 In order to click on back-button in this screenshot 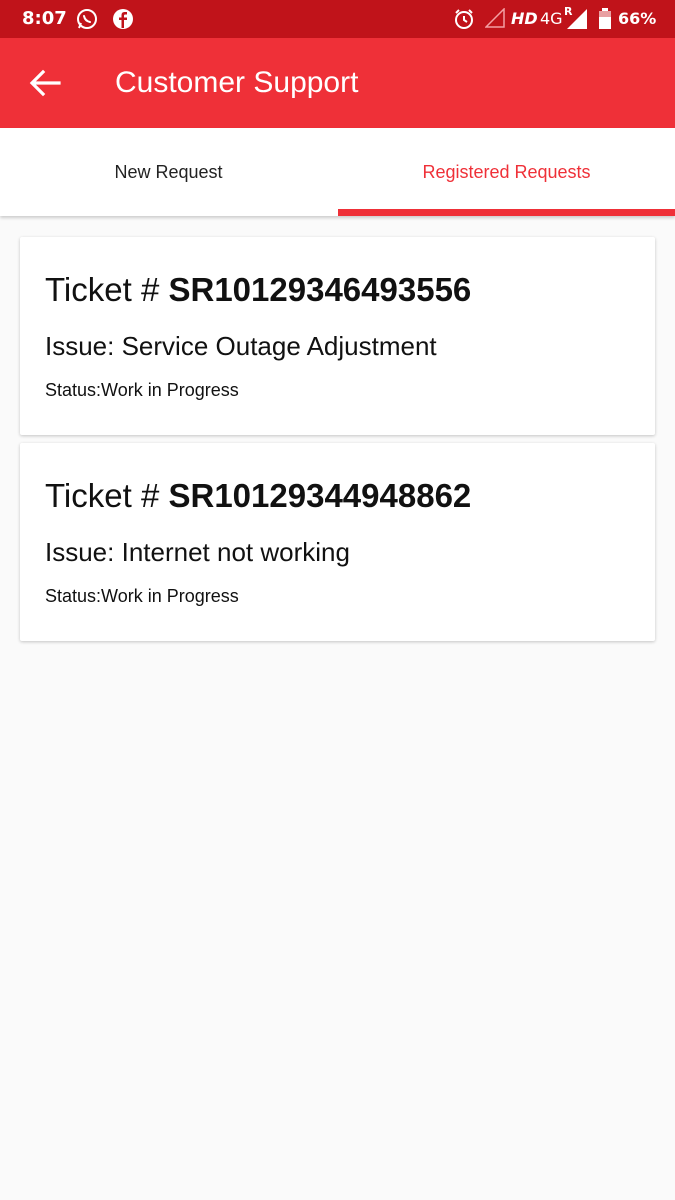, I will do `click(45, 83)`.